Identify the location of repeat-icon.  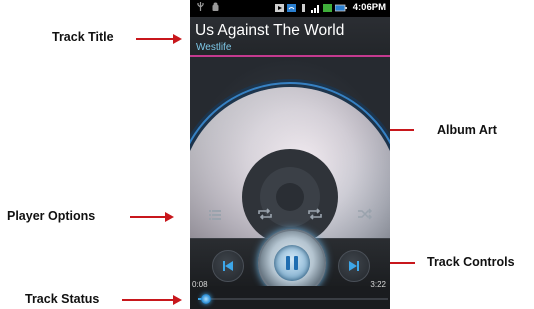
(265, 214).